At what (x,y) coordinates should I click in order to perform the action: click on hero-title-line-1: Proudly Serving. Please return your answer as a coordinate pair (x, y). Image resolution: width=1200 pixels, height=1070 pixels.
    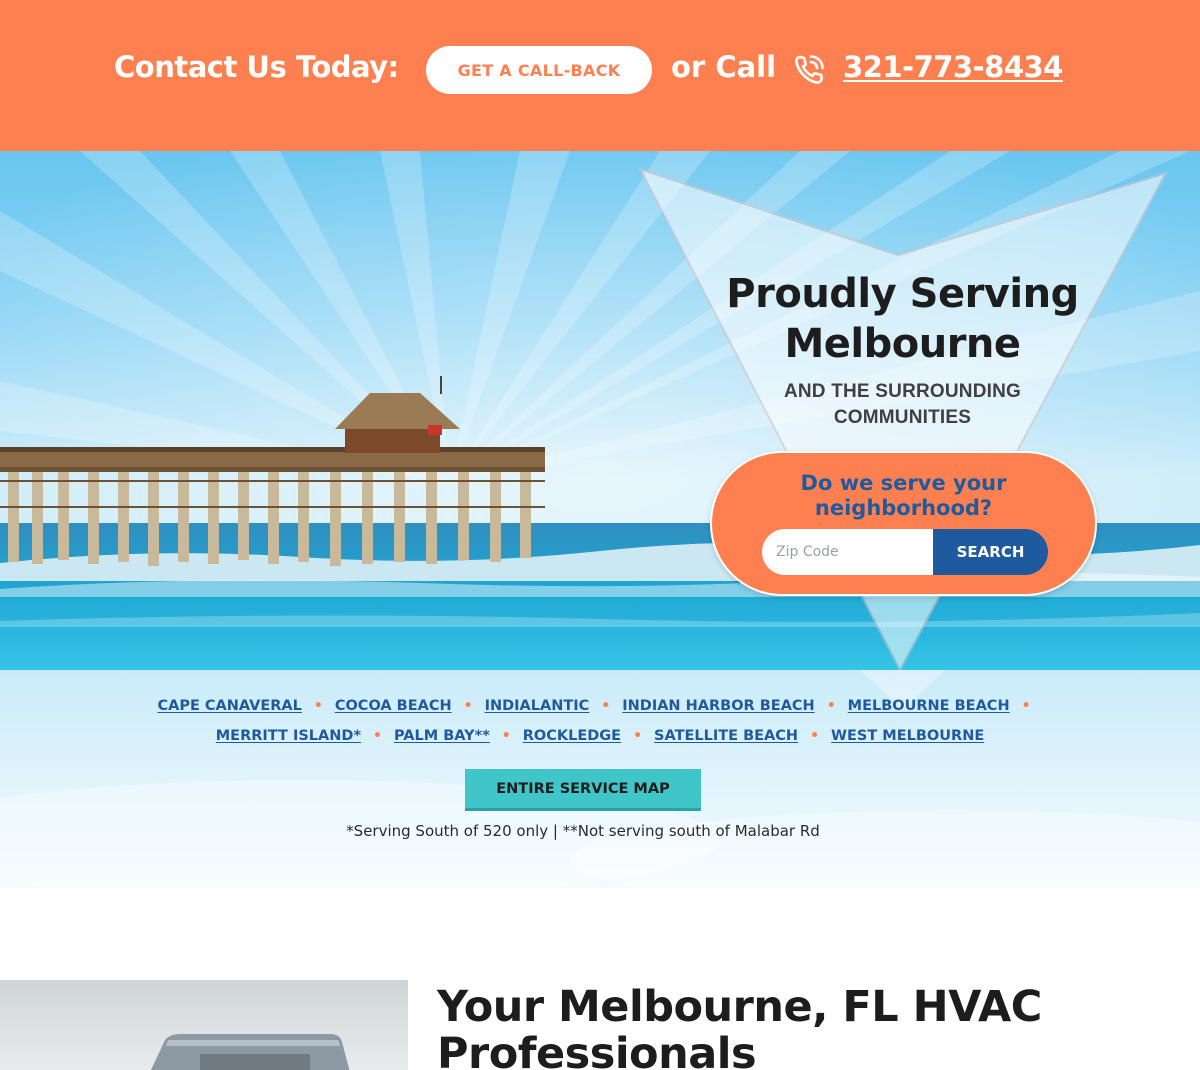
    Looking at the image, I should click on (902, 294).